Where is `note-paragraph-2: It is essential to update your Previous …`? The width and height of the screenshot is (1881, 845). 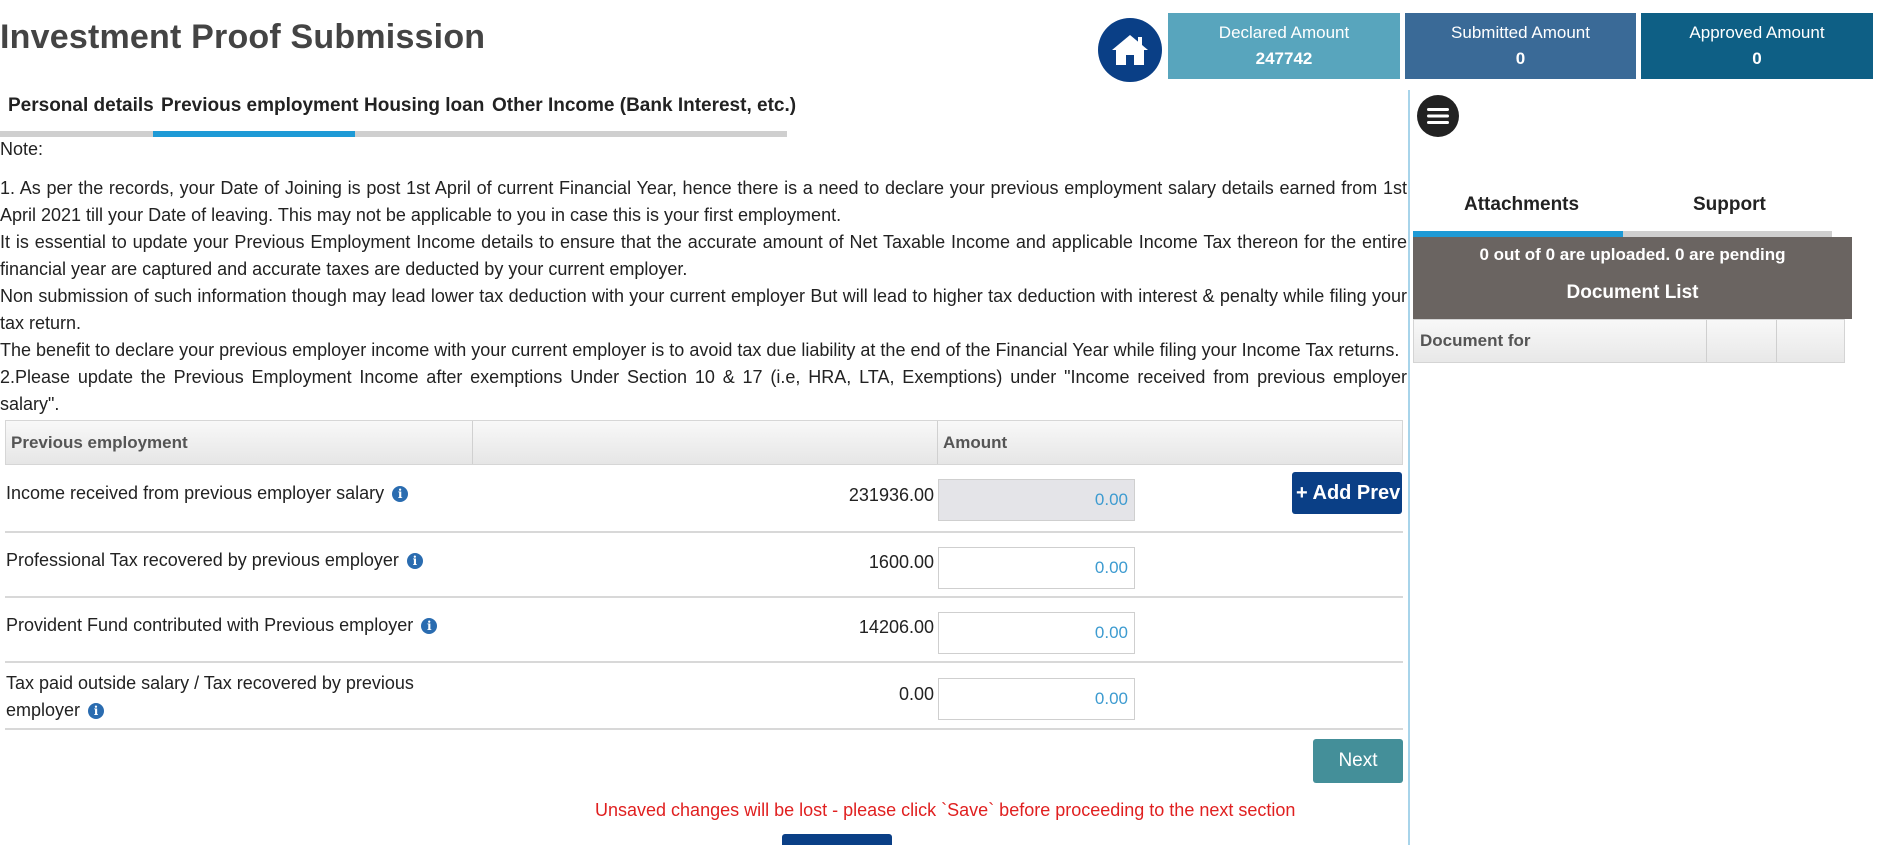 note-paragraph-2: It is essential to update your Previous … is located at coordinates (703, 255).